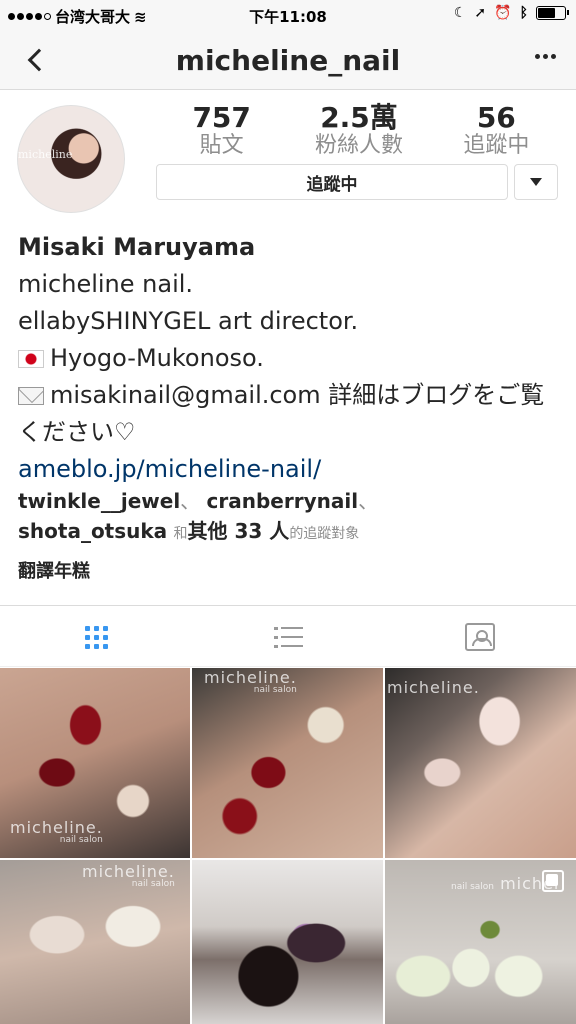 Image resolution: width=576 pixels, height=1024 pixels. Describe the element at coordinates (496, 145) in the screenshot. I see `stat-label: 追蹤中` at that location.